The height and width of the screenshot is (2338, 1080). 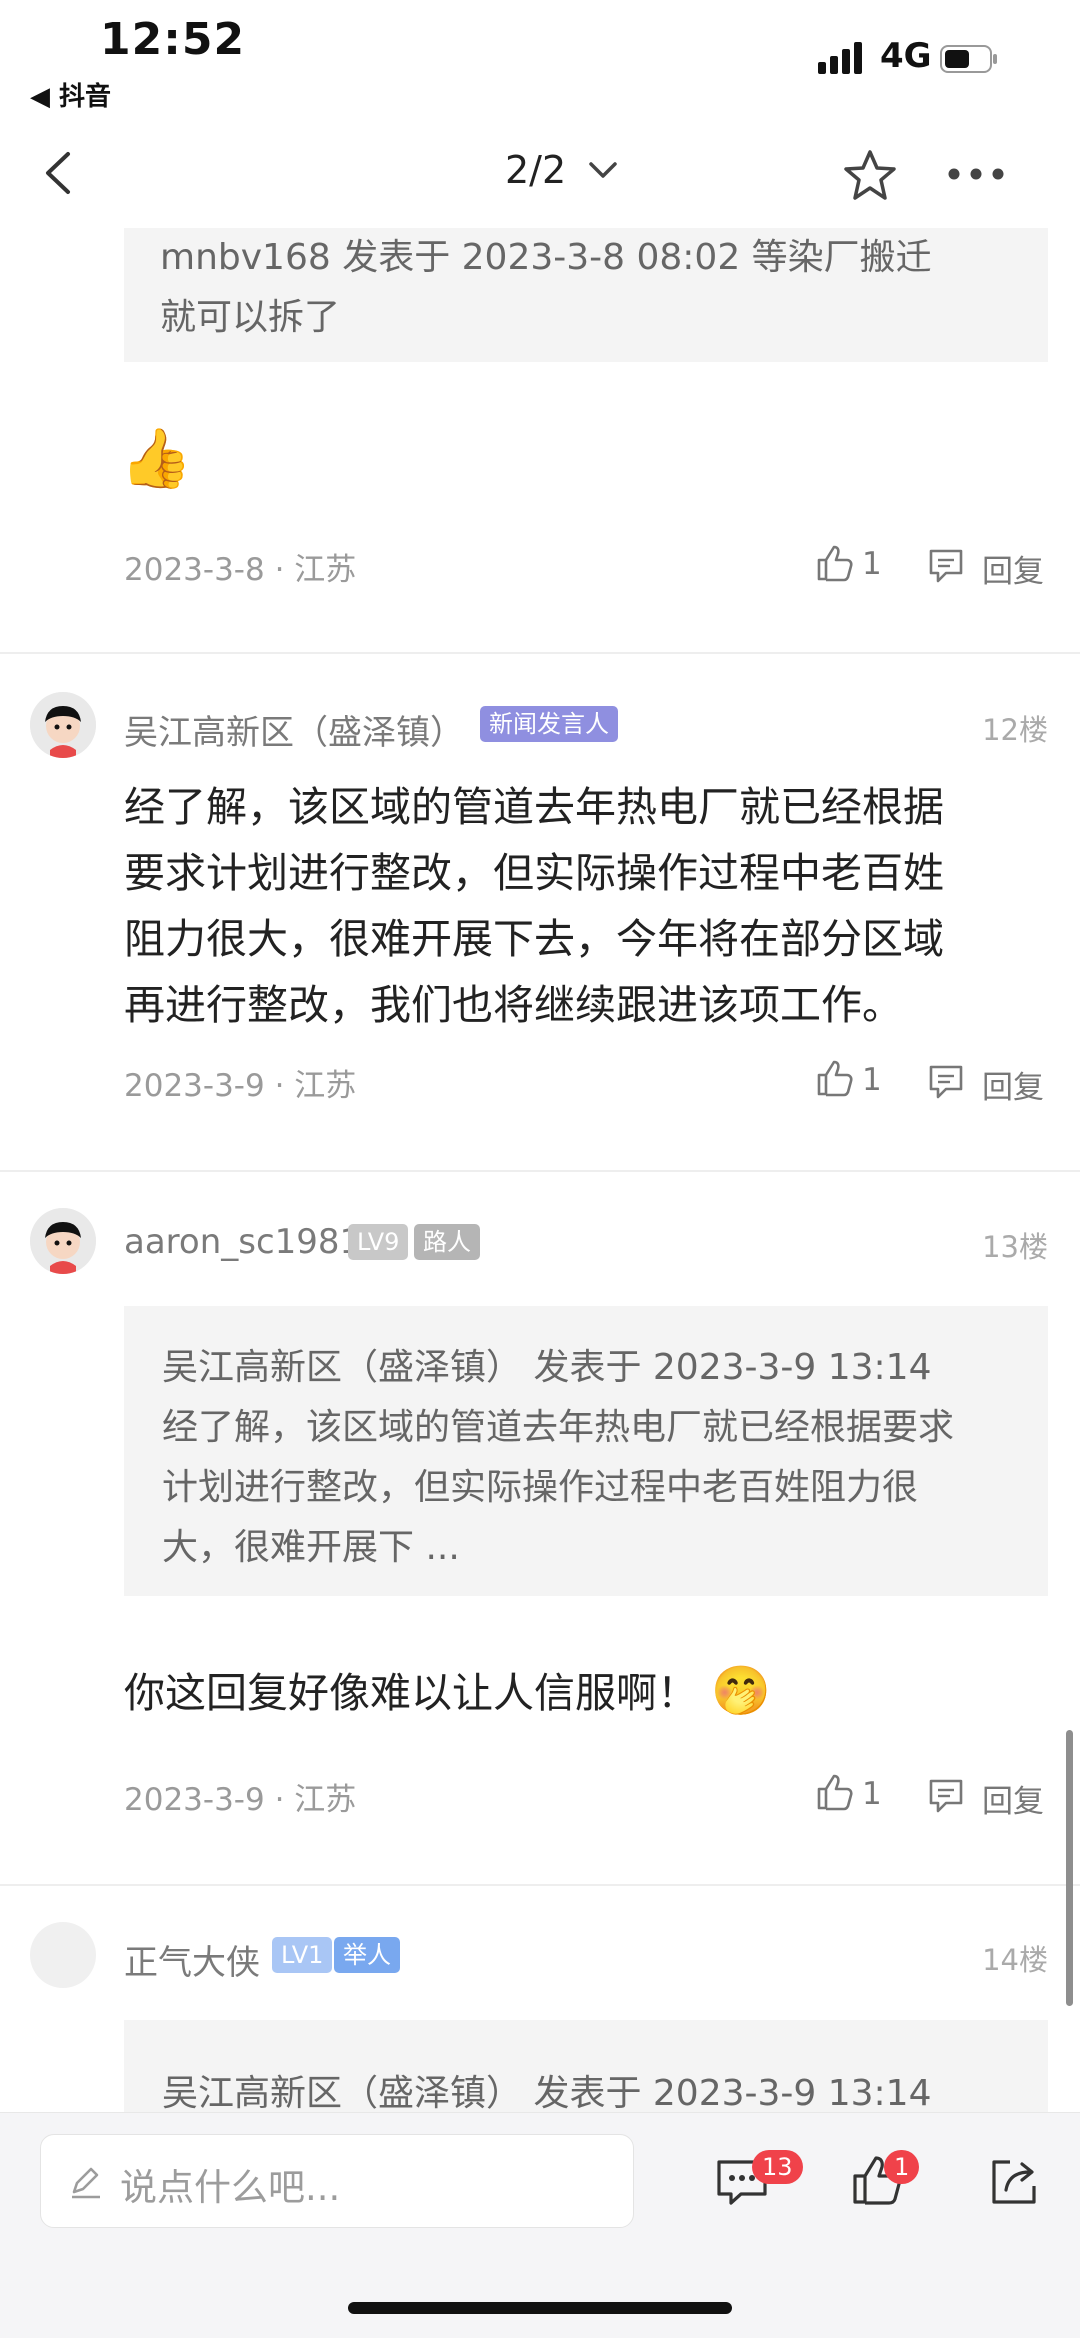 What do you see at coordinates (58, 173) in the screenshot?
I see `back-arrow-icon` at bounding box center [58, 173].